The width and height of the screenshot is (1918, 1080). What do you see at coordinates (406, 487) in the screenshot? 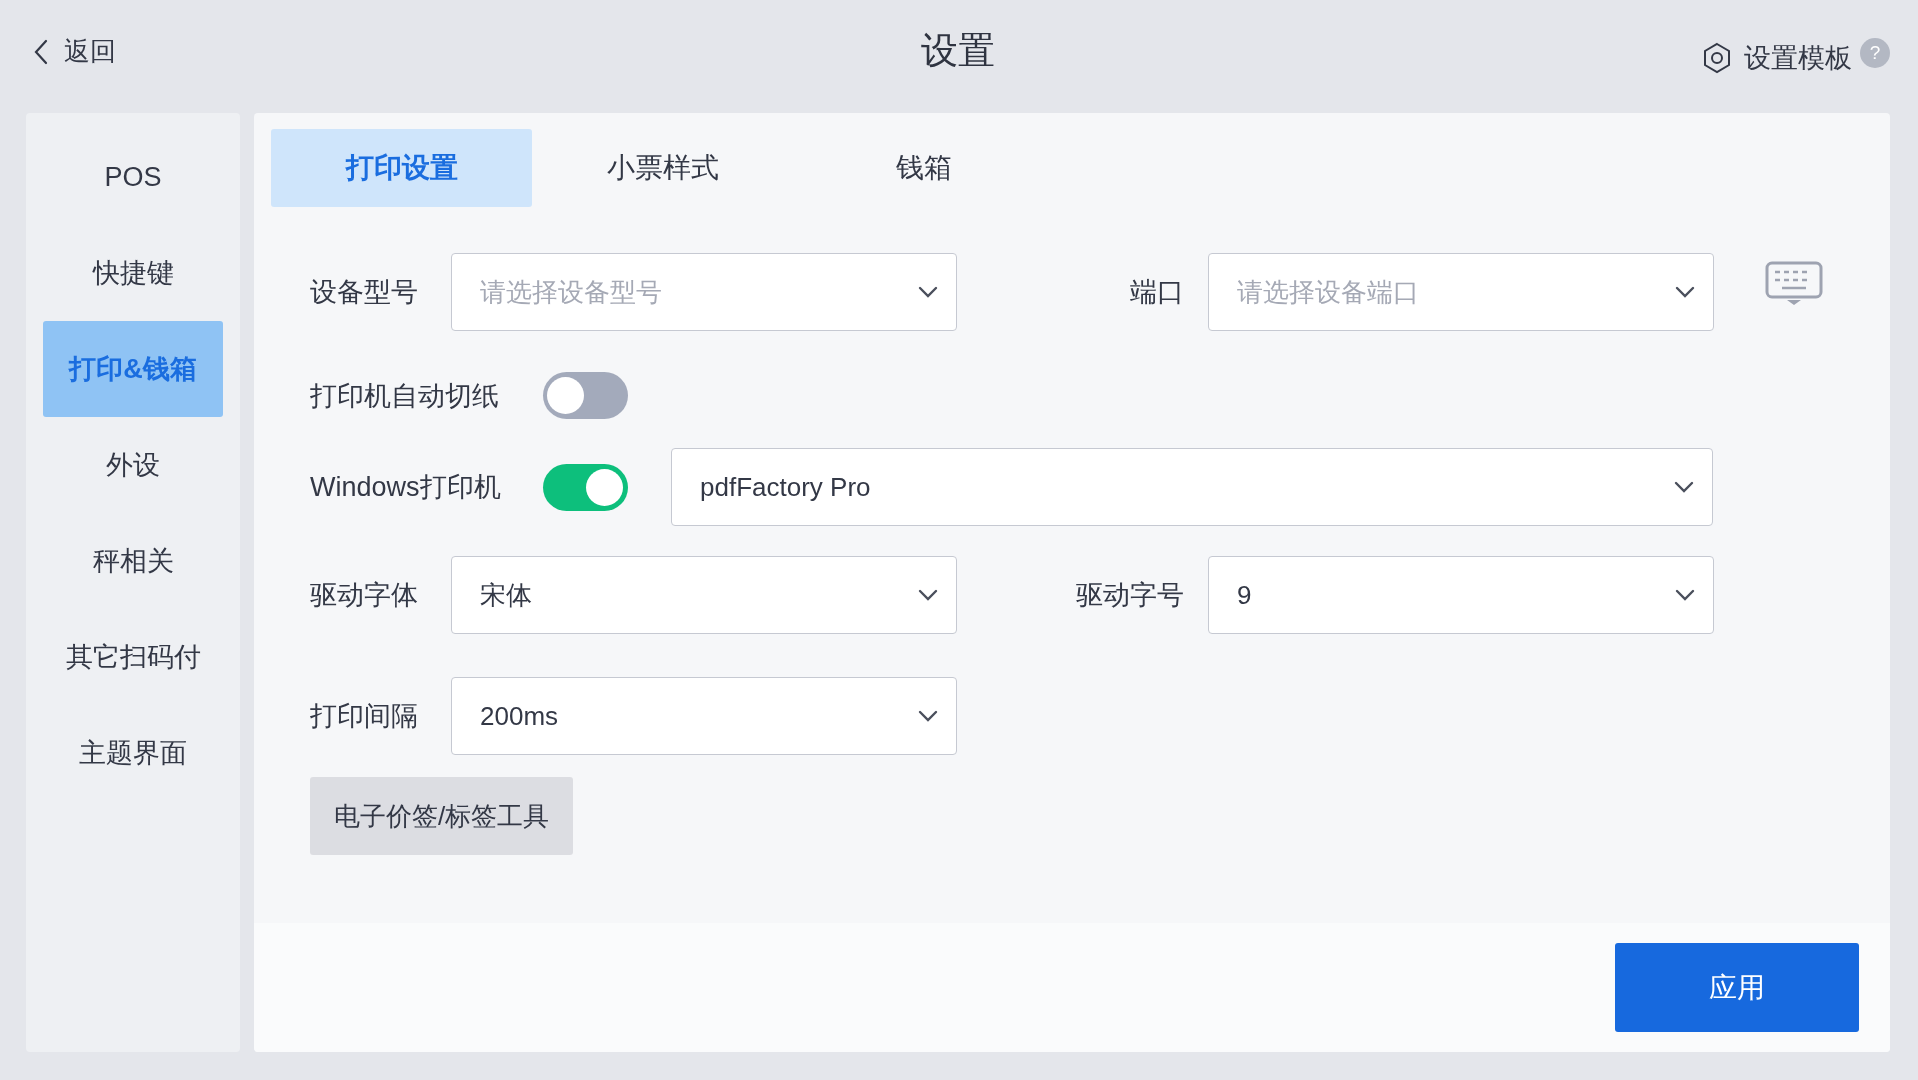
I see `field-label: Windows打印机` at bounding box center [406, 487].